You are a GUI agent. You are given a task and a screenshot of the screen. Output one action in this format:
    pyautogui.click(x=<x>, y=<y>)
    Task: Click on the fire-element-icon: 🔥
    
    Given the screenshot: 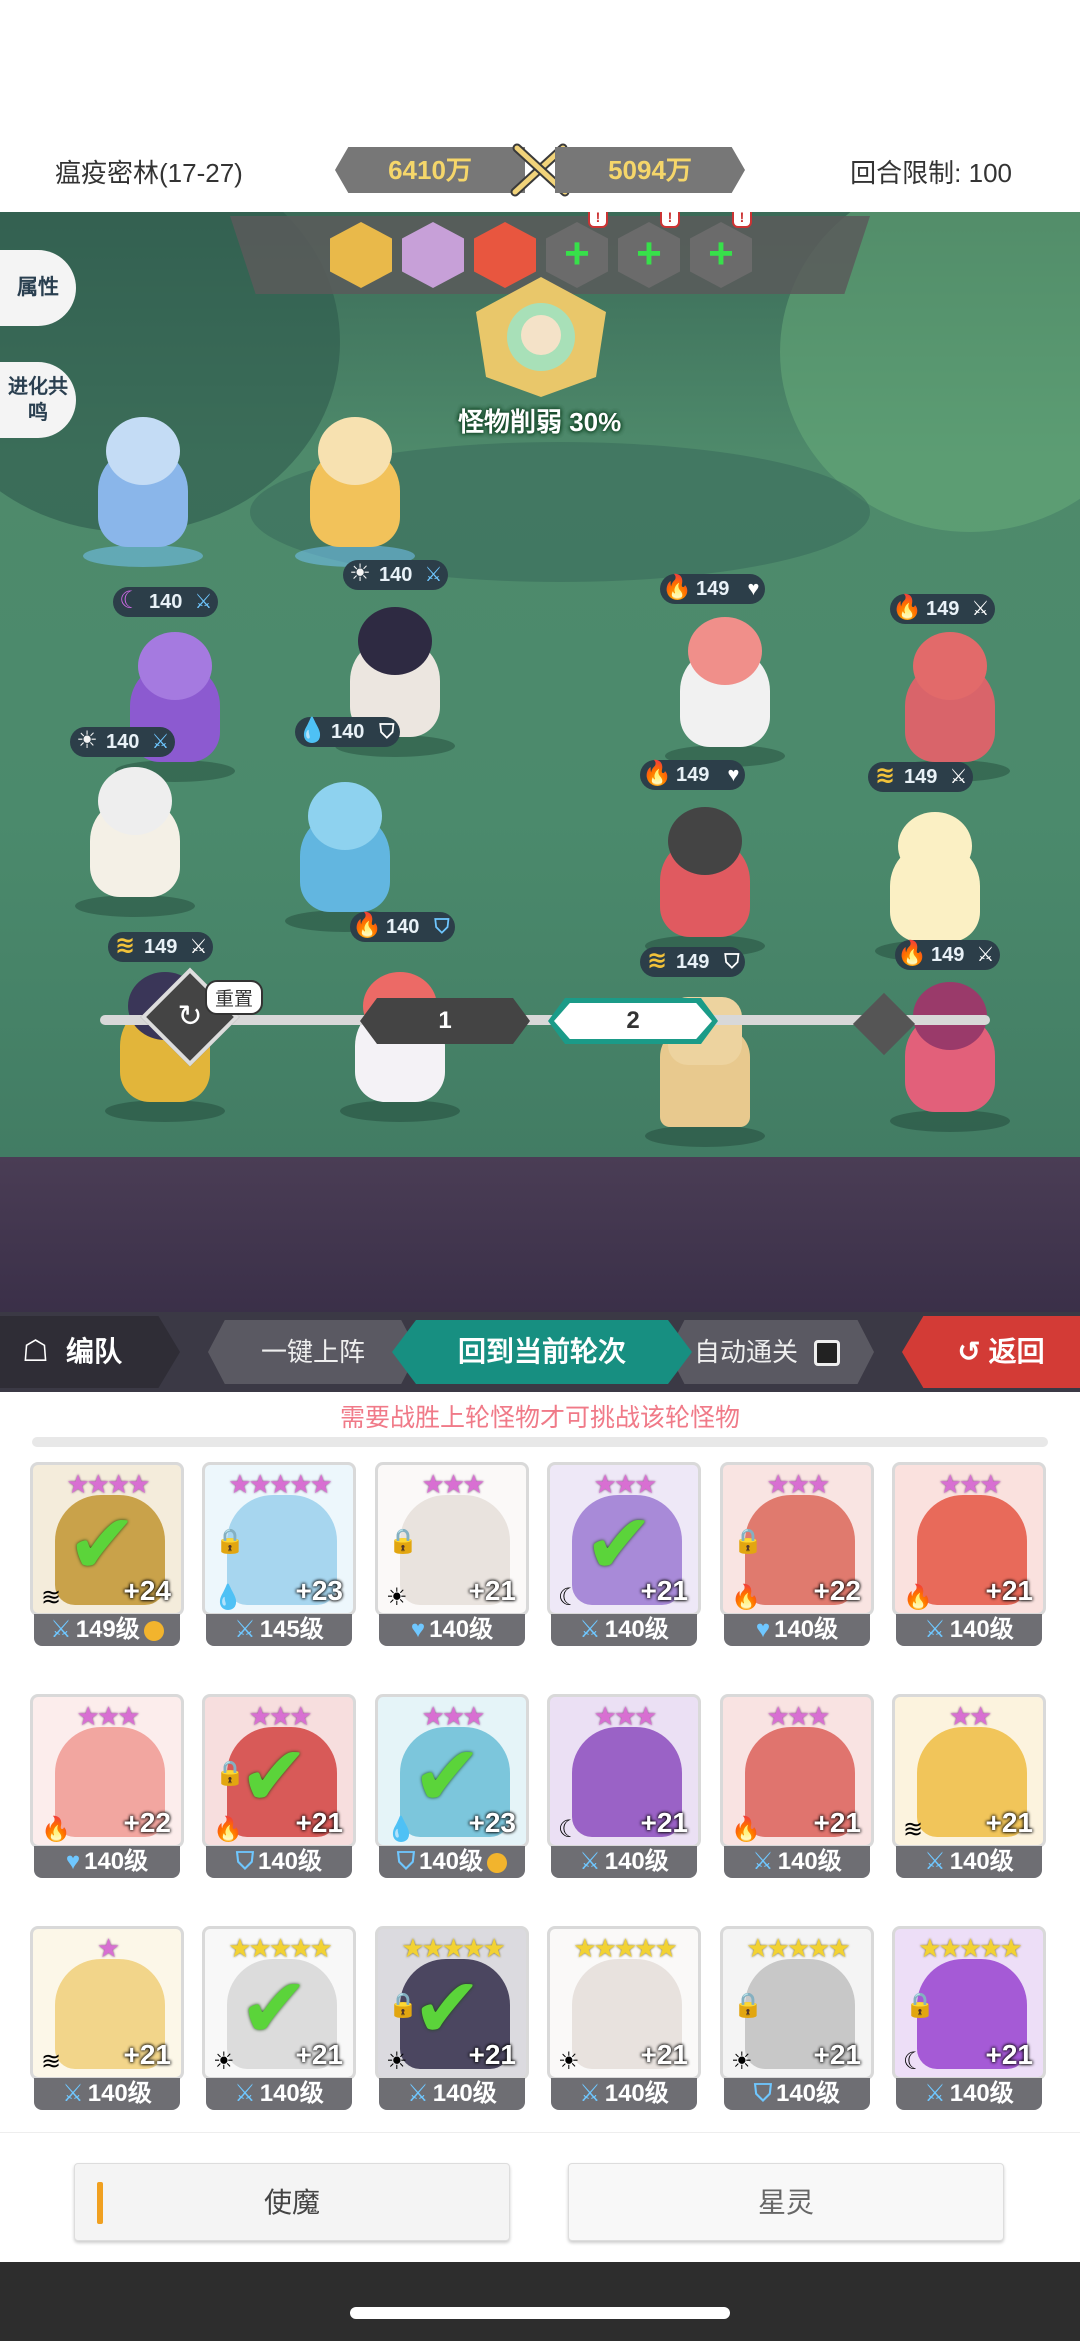 What is the action you would take?
    pyautogui.click(x=907, y=607)
    